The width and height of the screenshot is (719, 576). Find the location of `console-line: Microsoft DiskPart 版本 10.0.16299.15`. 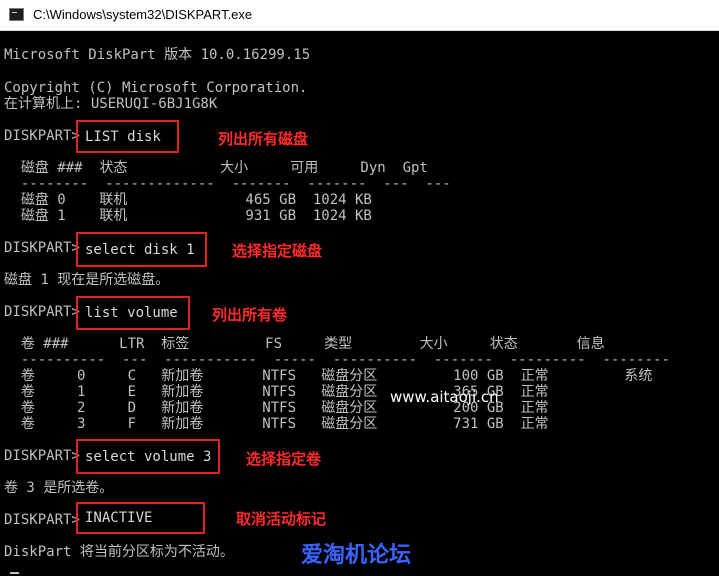

console-line: Microsoft DiskPart 版本 10.0.16299.15 is located at coordinates (157, 55).